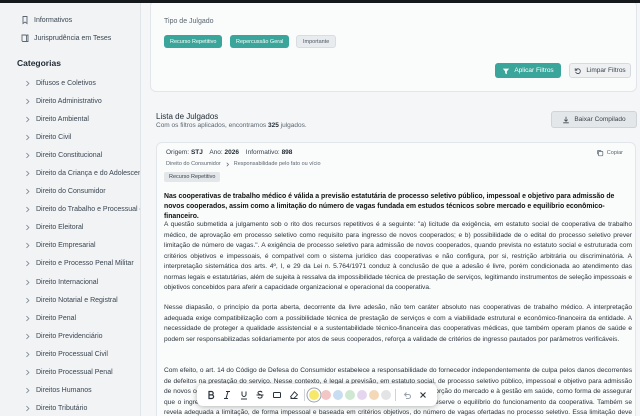 The image size is (640, 416). I want to click on category-label: Direito e Processo Penal Militar, so click(85, 264).